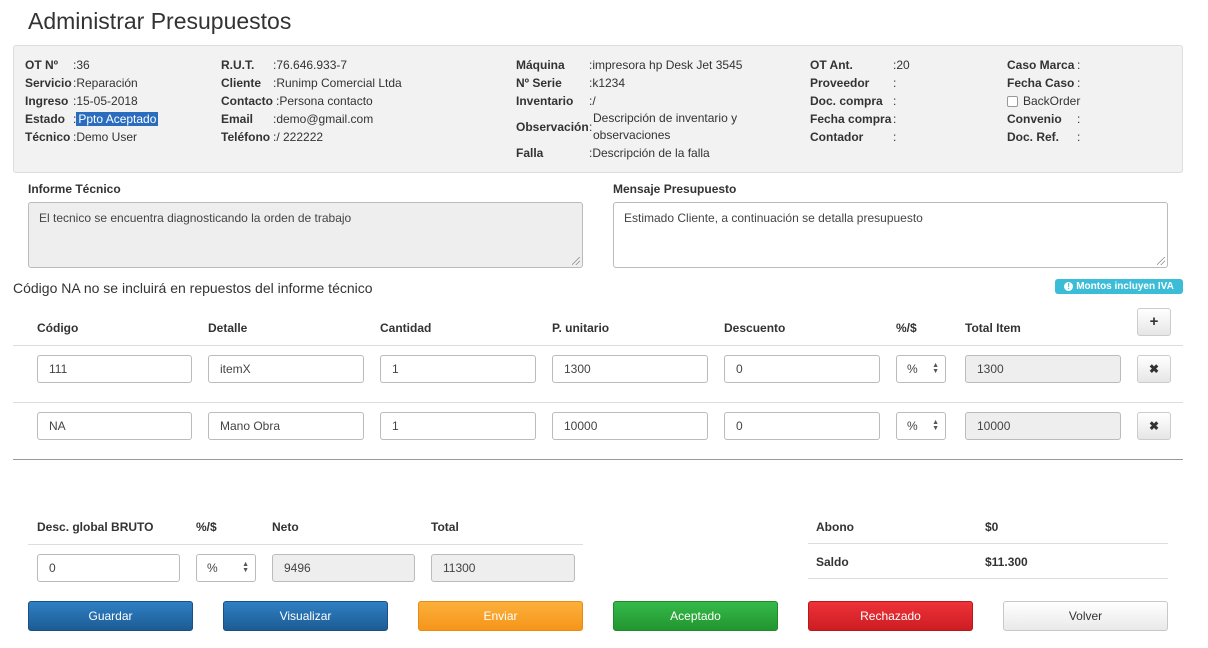  I want to click on ot-ant-value: :20, so click(901, 65).